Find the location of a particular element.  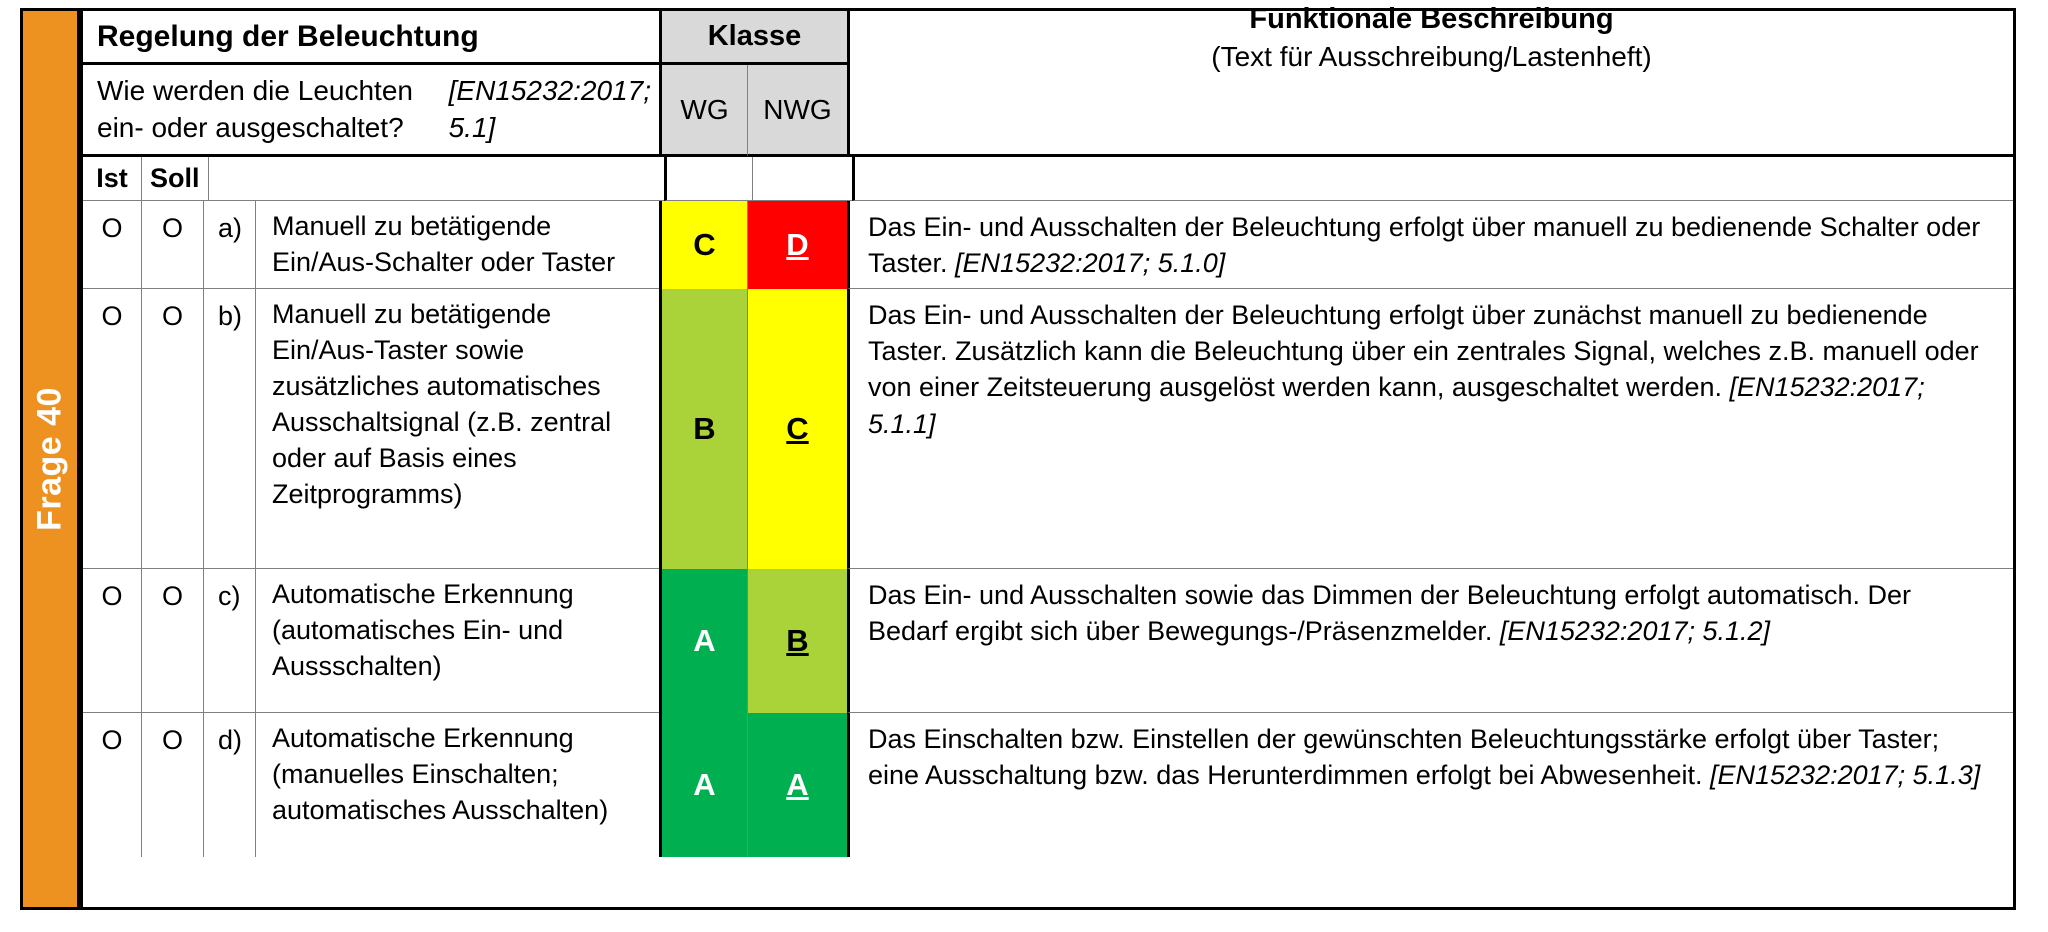

soll-checkbox-c: O is located at coordinates (172, 641).